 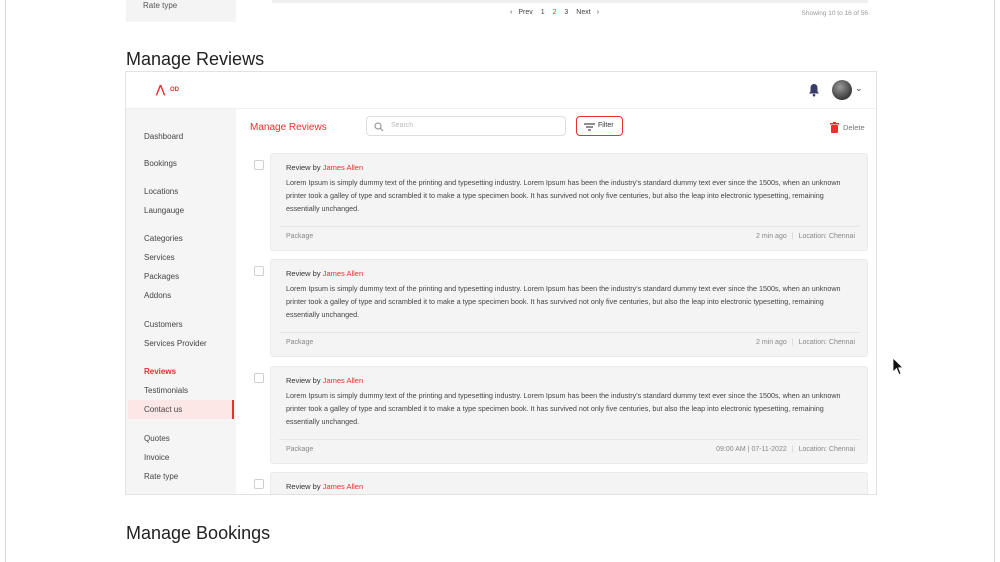 What do you see at coordinates (163, 238) in the screenshot?
I see `sidebar-item-categories: Categories` at bounding box center [163, 238].